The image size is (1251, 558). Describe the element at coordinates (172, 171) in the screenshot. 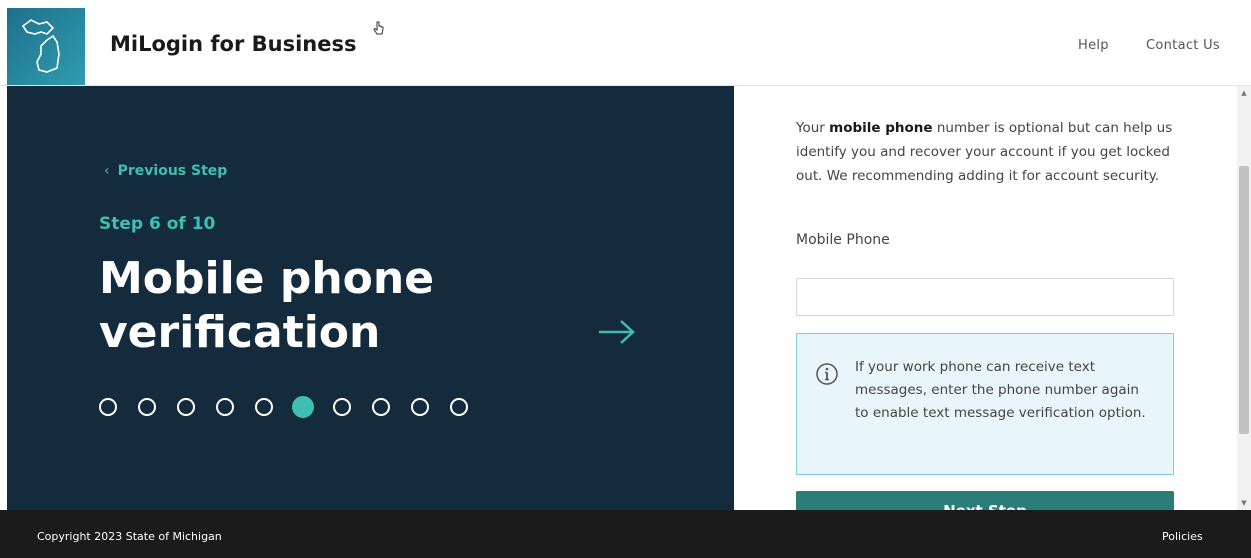

I see `previous-step-label: Previous Step` at that location.